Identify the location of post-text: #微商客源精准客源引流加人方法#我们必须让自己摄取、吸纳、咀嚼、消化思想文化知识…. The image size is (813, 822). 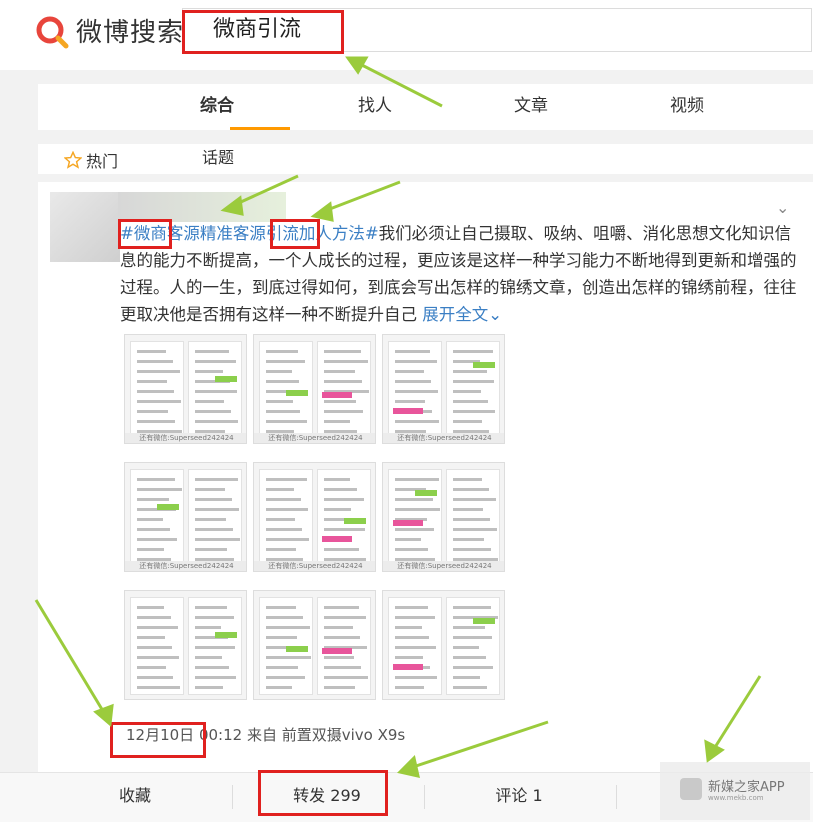
(460, 274).